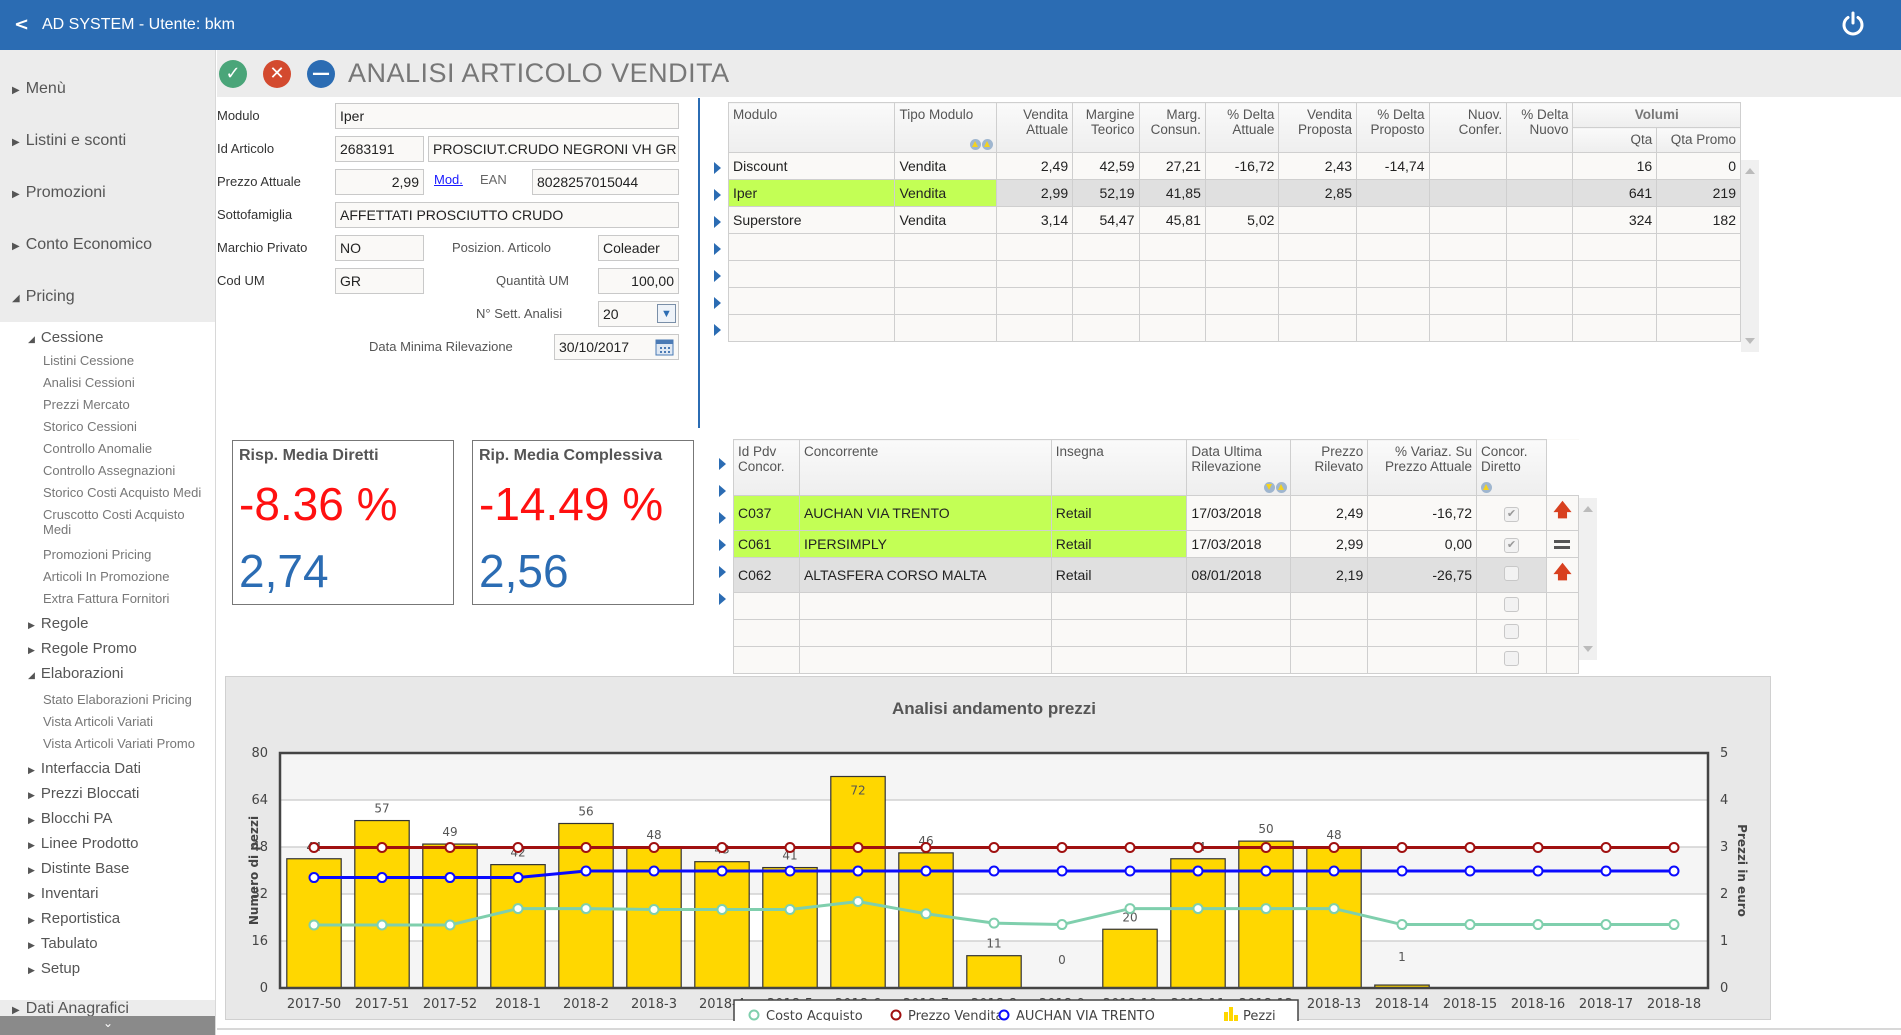  What do you see at coordinates (1172, 193) in the screenshot?
I see `table-cell: 41,85` at bounding box center [1172, 193].